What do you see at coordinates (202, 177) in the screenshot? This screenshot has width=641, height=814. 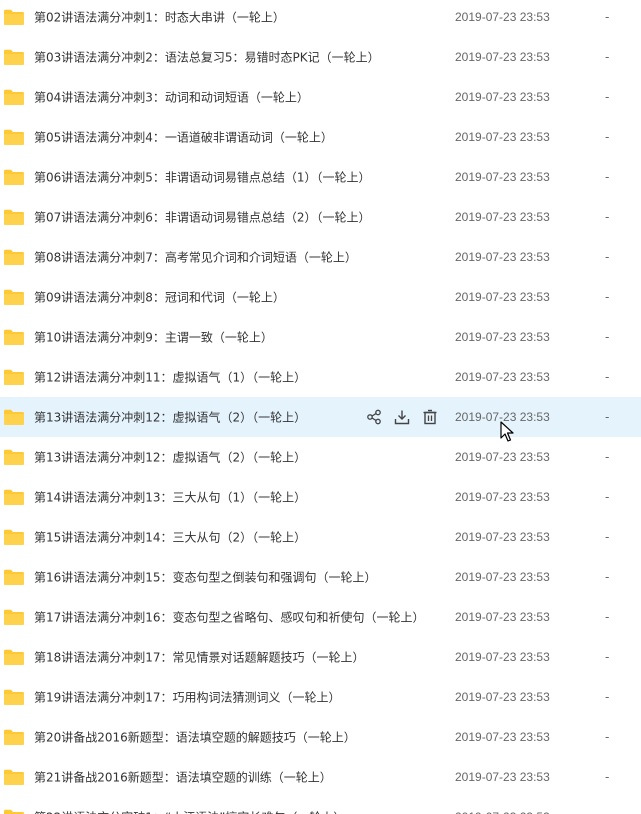 I see `file-name: 第06讲语法满分冲刺5：非谓语动词易错点总结（1）（一轮上）` at bounding box center [202, 177].